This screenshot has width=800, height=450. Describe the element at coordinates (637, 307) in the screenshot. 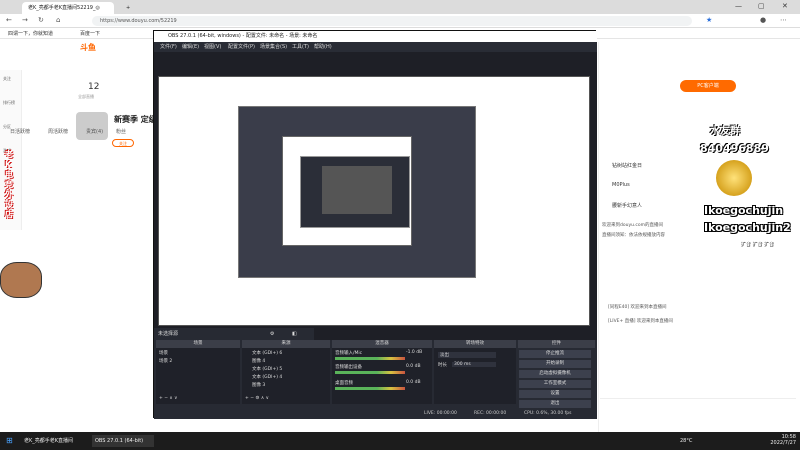

I see `chat-message: [同程E40] 欢迎来到本直播间` at that location.